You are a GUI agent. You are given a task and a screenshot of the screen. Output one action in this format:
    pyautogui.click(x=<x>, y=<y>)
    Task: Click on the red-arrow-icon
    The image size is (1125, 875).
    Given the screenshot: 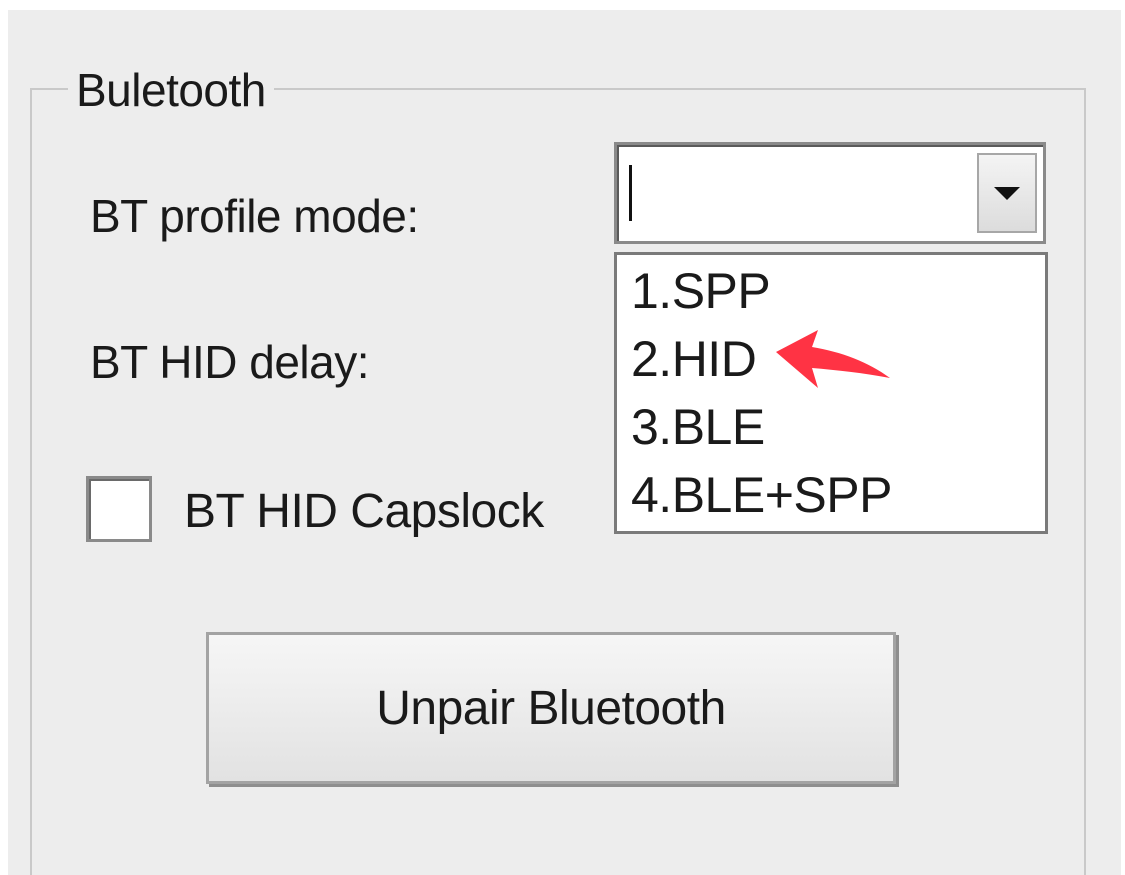 What is the action you would take?
    pyautogui.click(x=833, y=359)
    